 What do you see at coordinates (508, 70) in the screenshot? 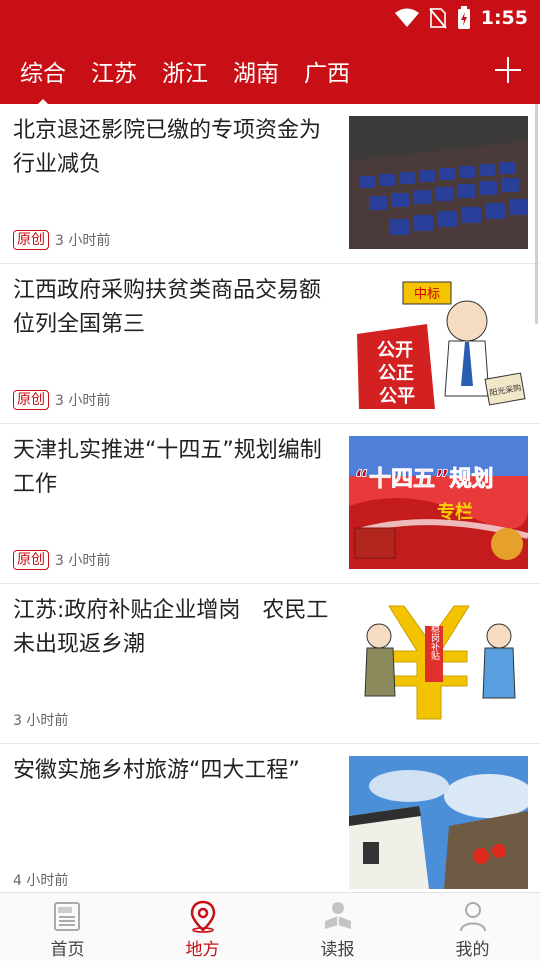
I see `add-channel-icon` at bounding box center [508, 70].